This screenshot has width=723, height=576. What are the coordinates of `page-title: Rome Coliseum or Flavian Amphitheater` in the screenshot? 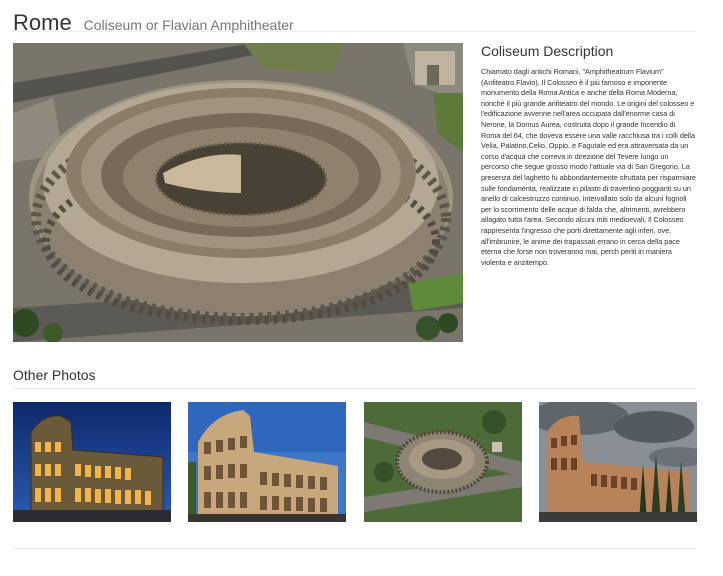 It's located at (153, 19).